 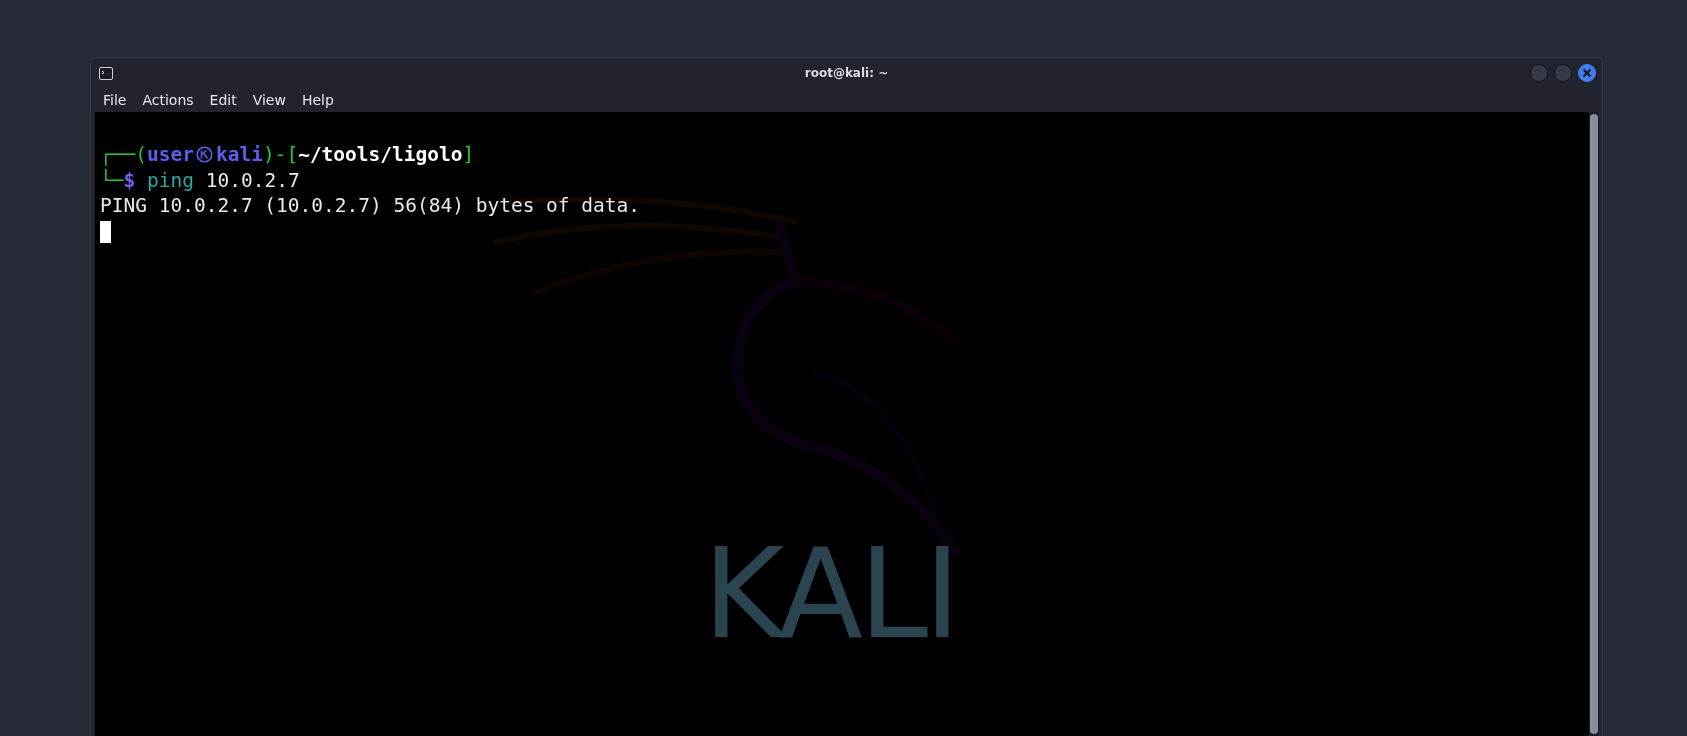 What do you see at coordinates (468, 155) in the screenshot?
I see `prompt-frame: ]` at bounding box center [468, 155].